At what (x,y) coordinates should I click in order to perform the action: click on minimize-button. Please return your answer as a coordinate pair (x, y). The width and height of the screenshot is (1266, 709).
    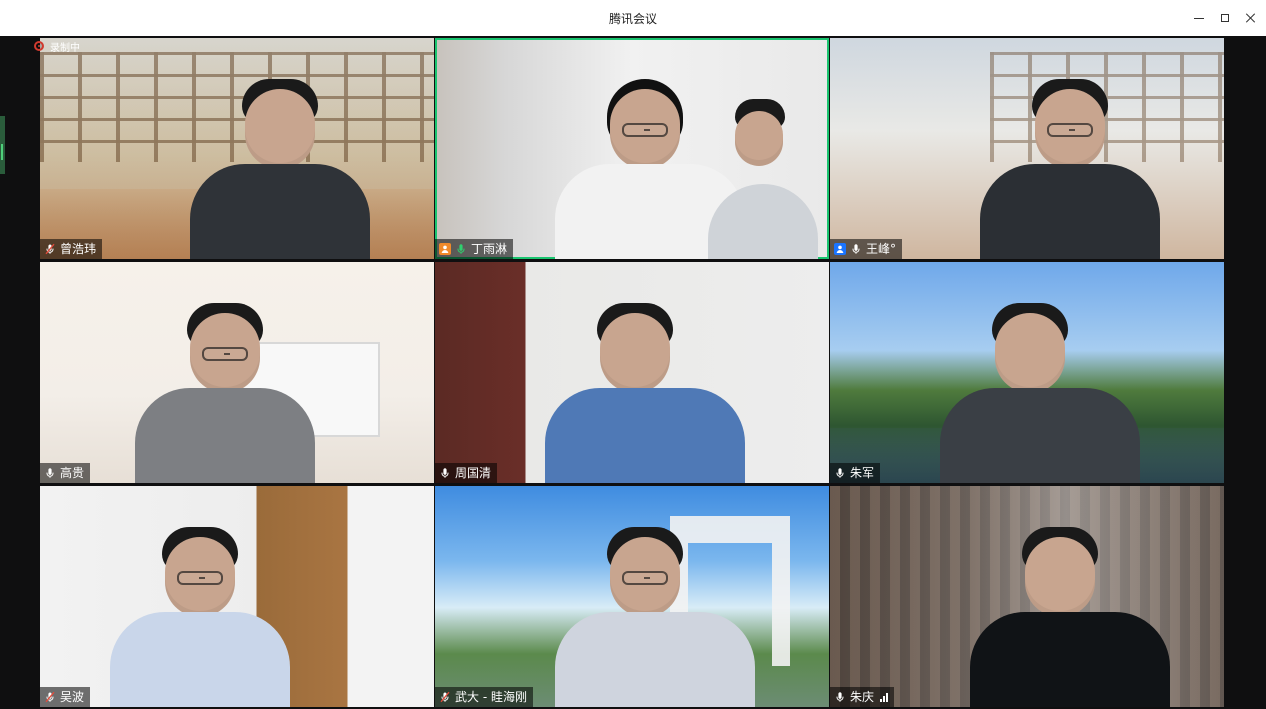
    Looking at the image, I should click on (1199, 18).